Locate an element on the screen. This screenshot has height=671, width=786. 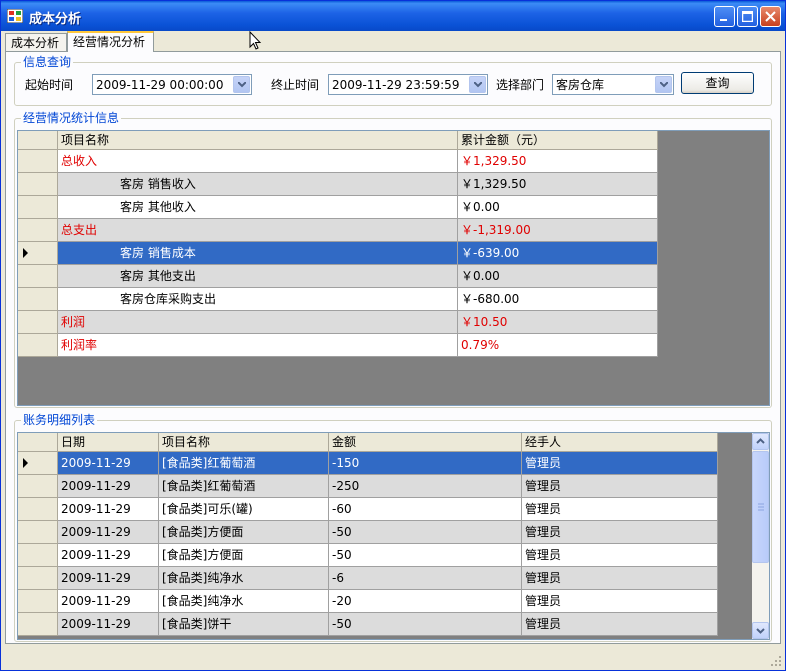
start-time-dropdown-button is located at coordinates (241, 84).